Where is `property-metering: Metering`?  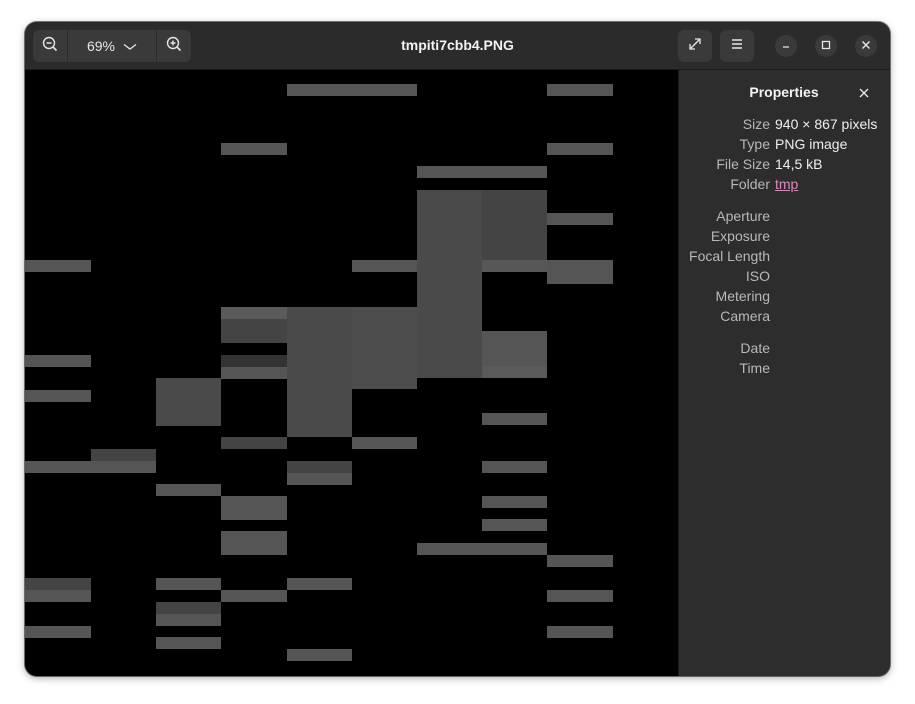
property-metering: Metering is located at coordinates (784, 298).